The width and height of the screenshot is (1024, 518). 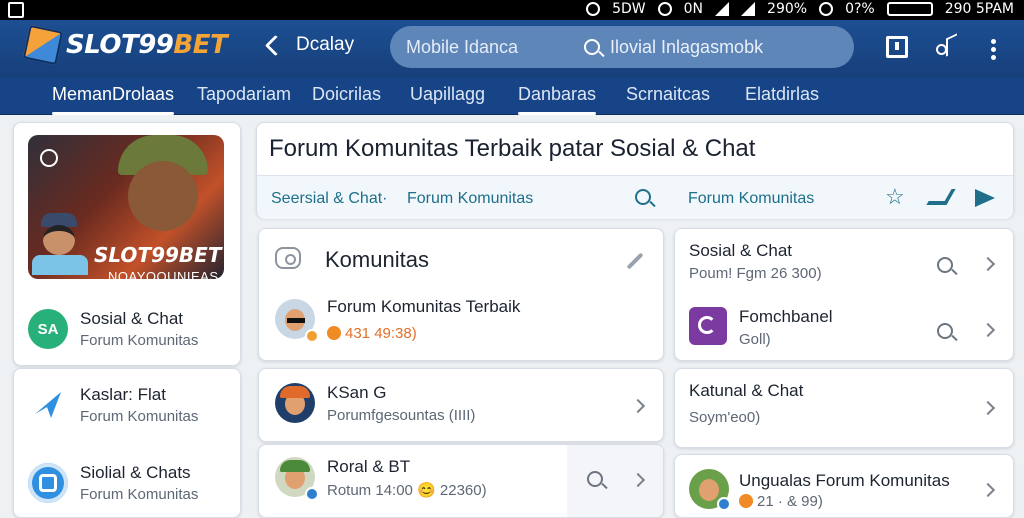 I want to click on sidebar-item-1: Kaslar: Flat Forum Komunitas, so click(x=113, y=405).